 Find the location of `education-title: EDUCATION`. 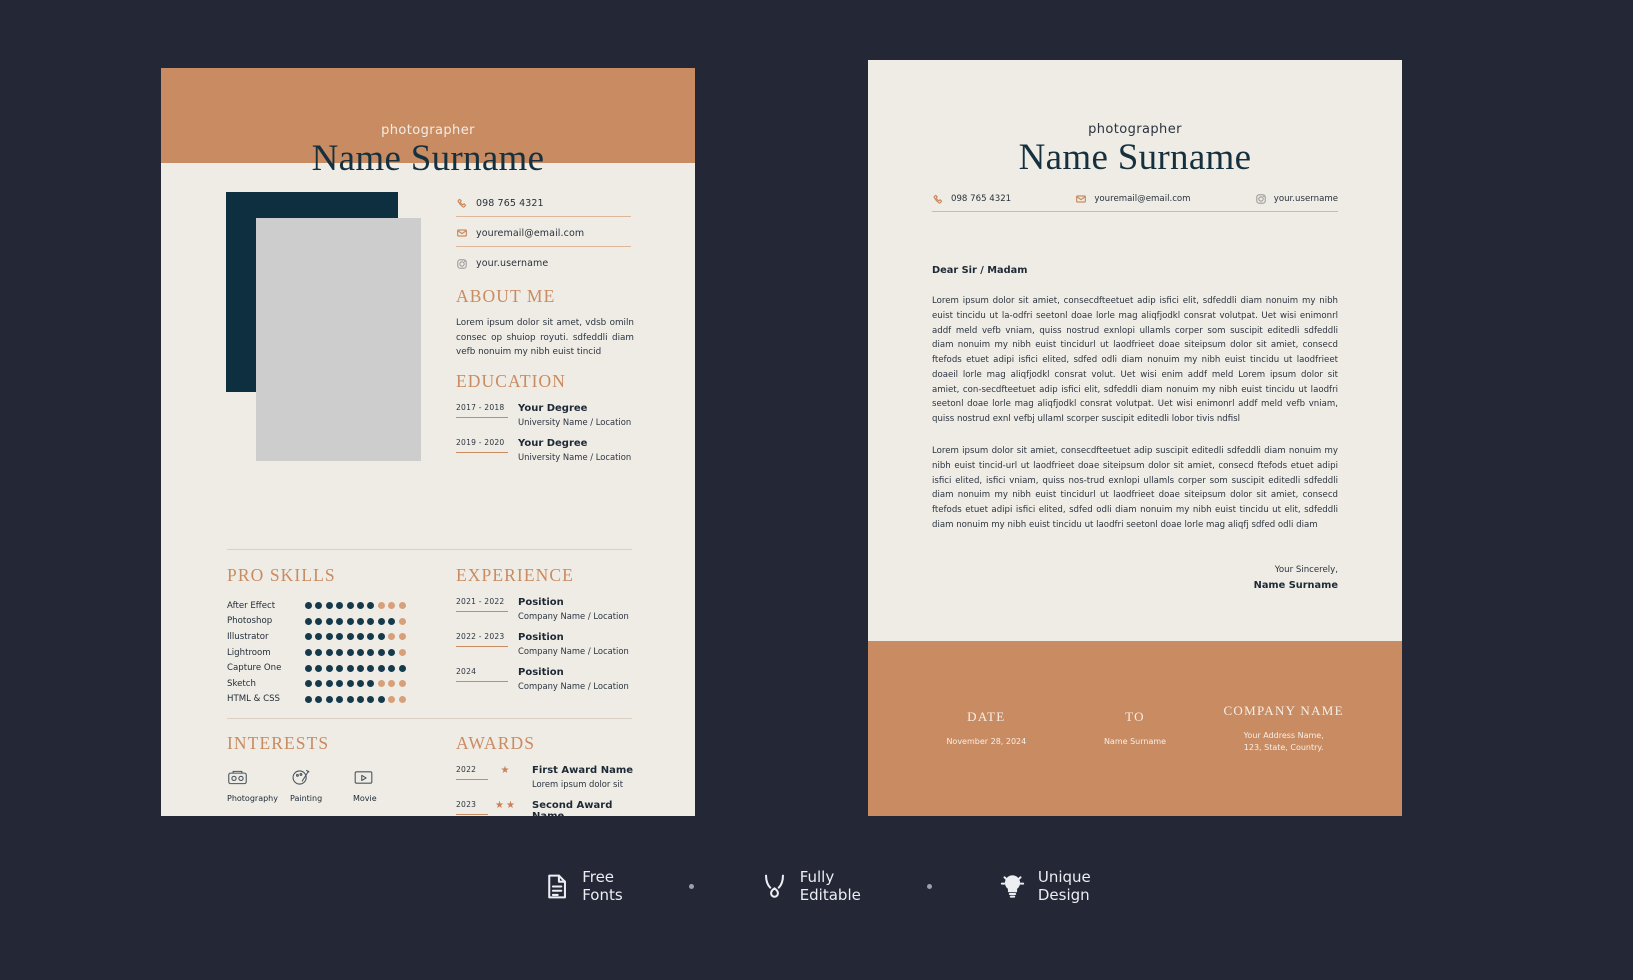

education-title: EDUCATION is located at coordinates (511, 381).